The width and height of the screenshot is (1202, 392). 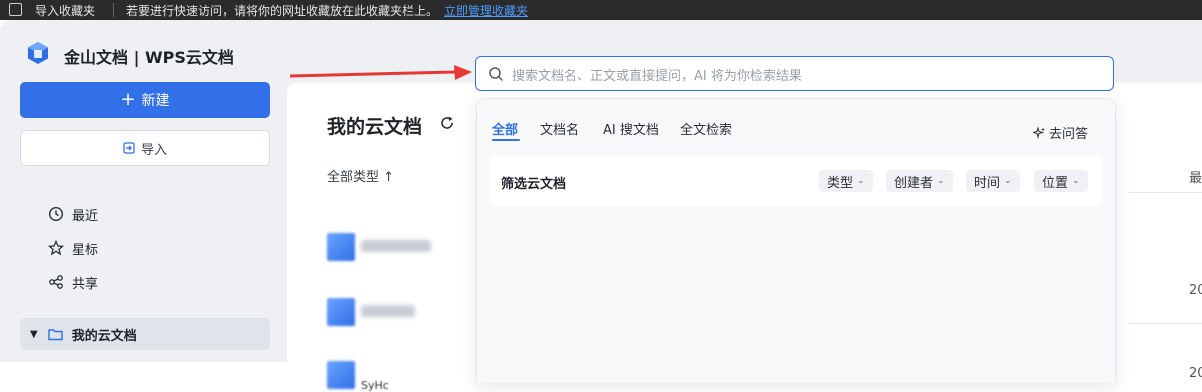 What do you see at coordinates (631, 128) in the screenshot?
I see `tab-ai-search: AI 搜文档` at bounding box center [631, 128].